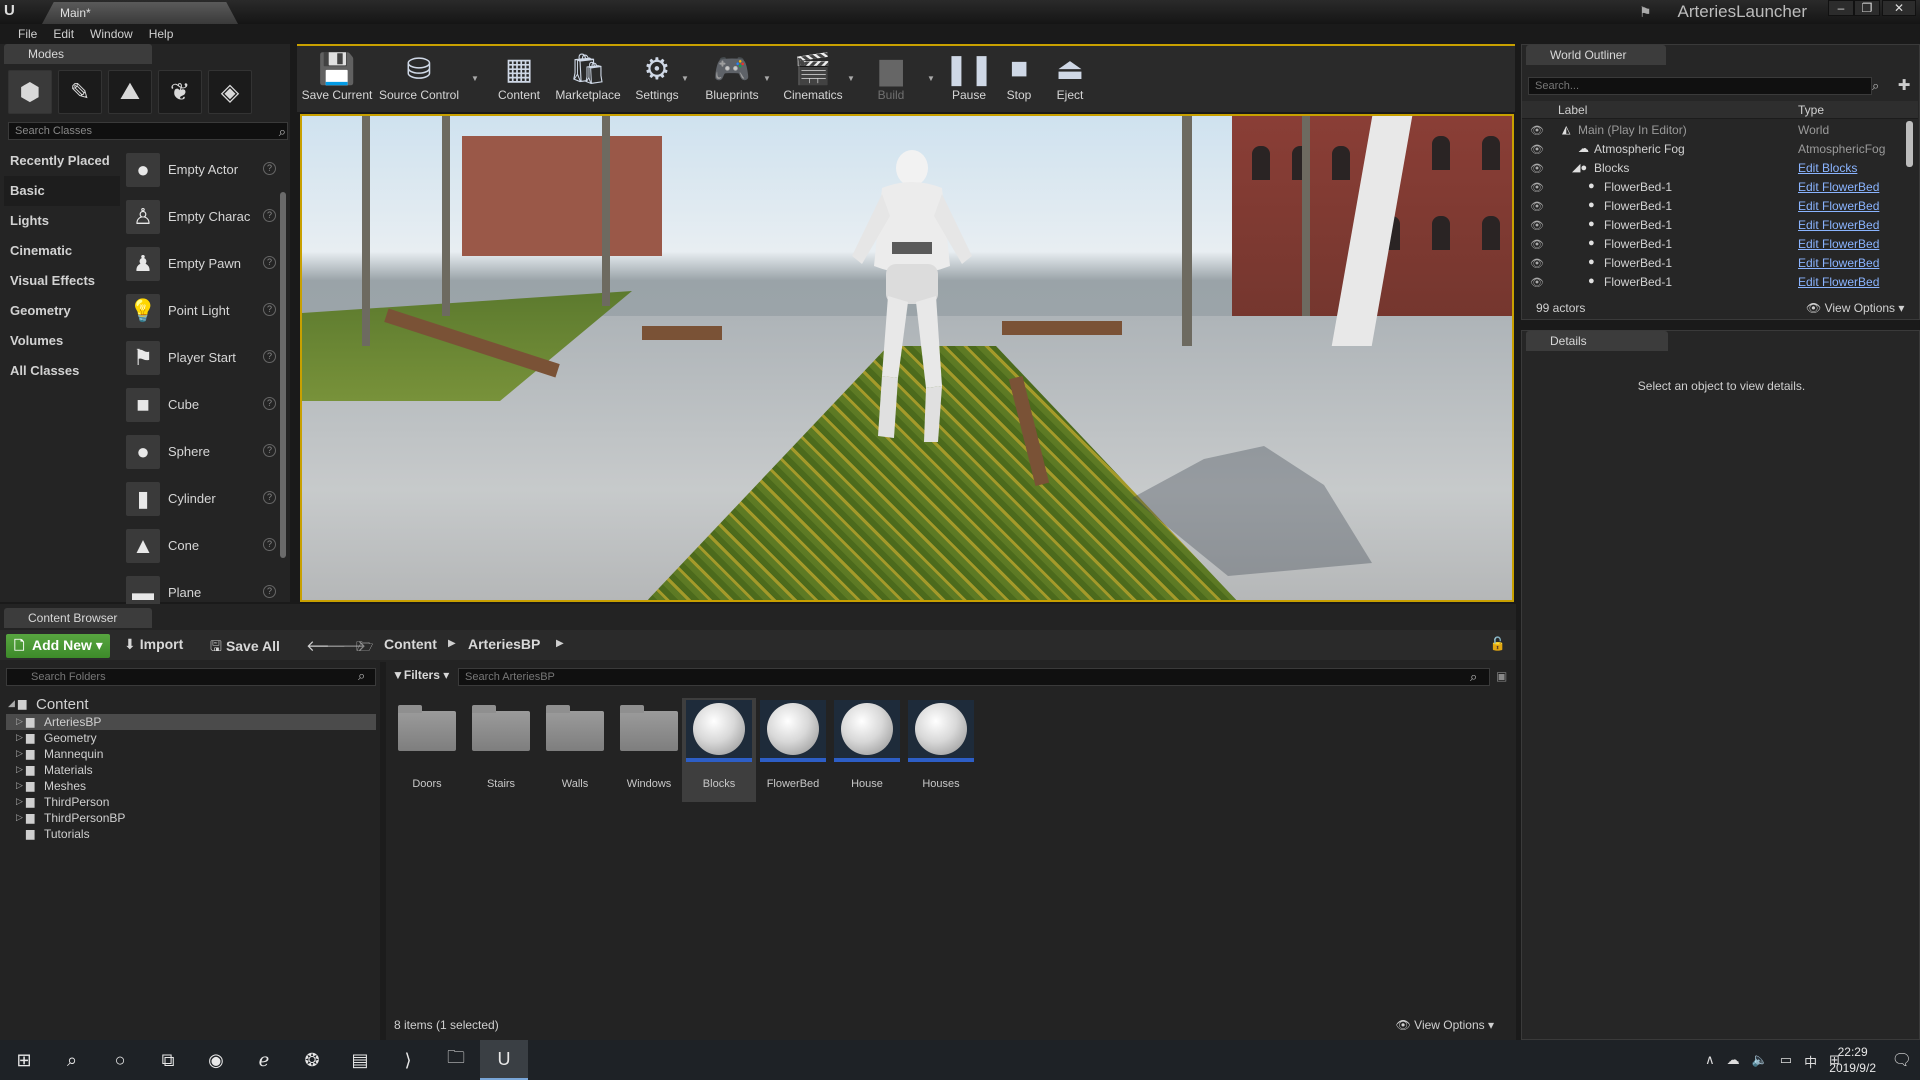  Describe the element at coordinates (1596, 55) in the screenshot. I see `world-outliner-tab: World Outliner` at that location.